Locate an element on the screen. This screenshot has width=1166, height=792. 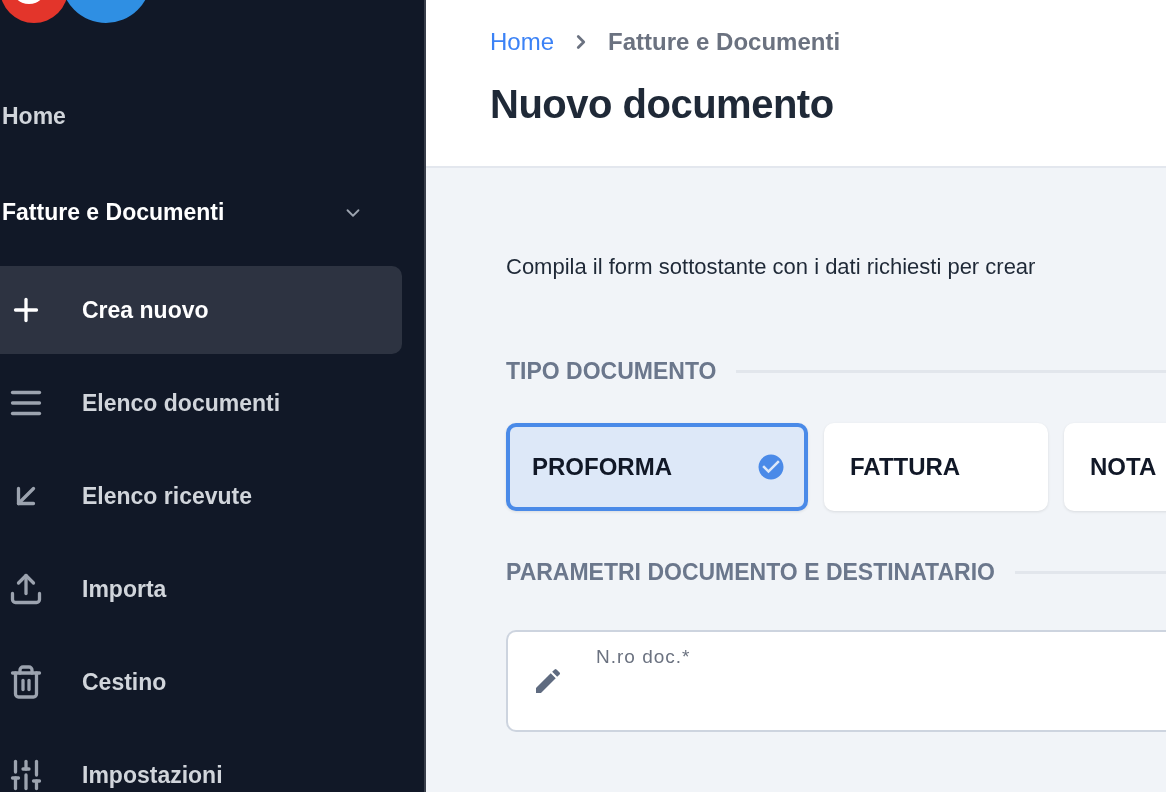
doc-number-field: N.ro doc.* is located at coordinates (836, 681).